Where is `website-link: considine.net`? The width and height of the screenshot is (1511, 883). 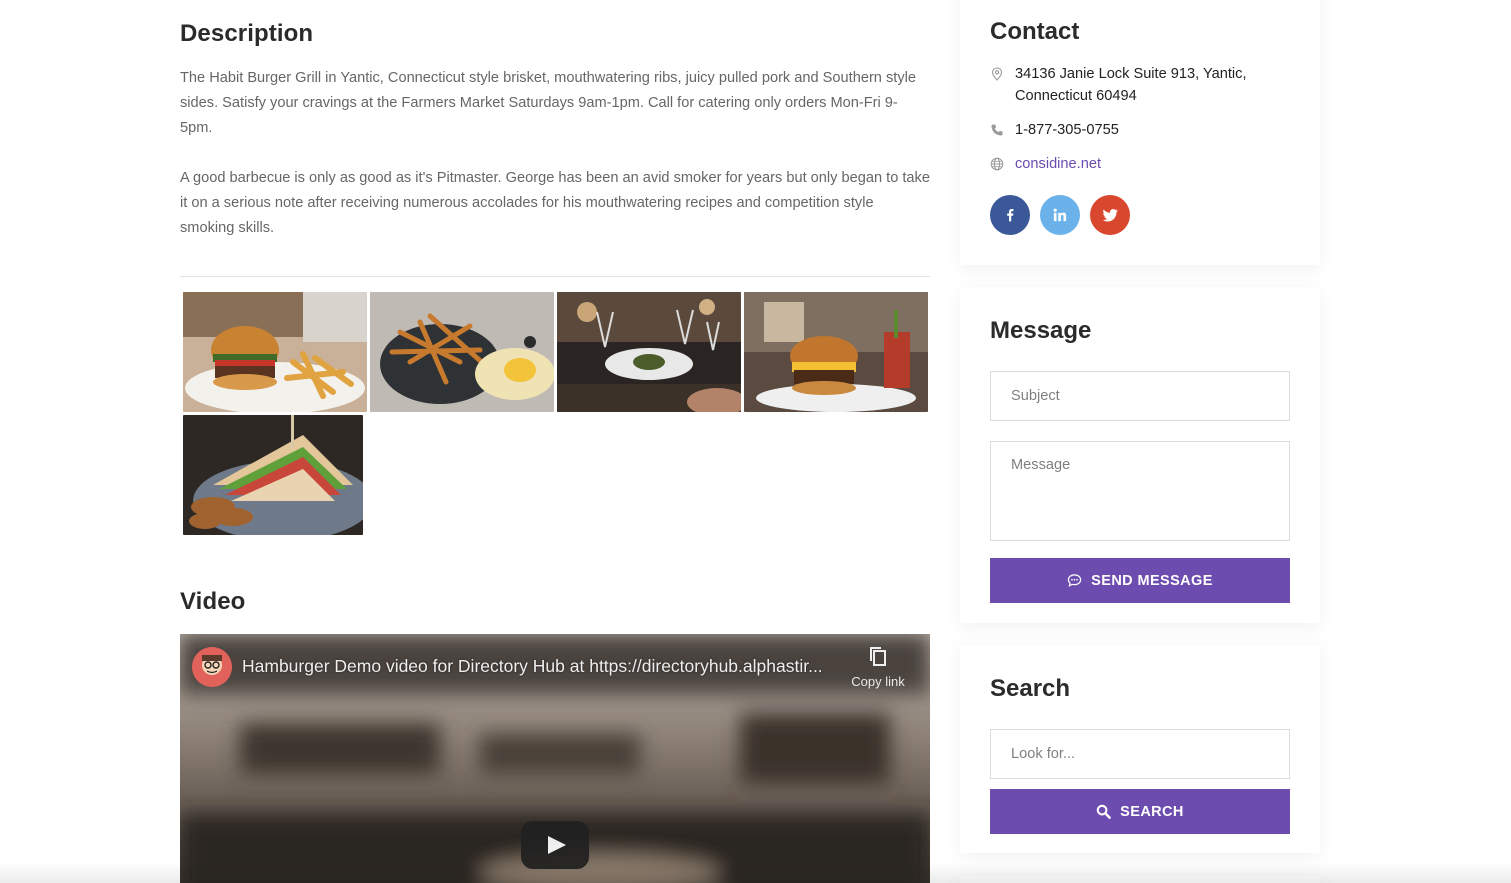 website-link: considine.net is located at coordinates (1058, 164).